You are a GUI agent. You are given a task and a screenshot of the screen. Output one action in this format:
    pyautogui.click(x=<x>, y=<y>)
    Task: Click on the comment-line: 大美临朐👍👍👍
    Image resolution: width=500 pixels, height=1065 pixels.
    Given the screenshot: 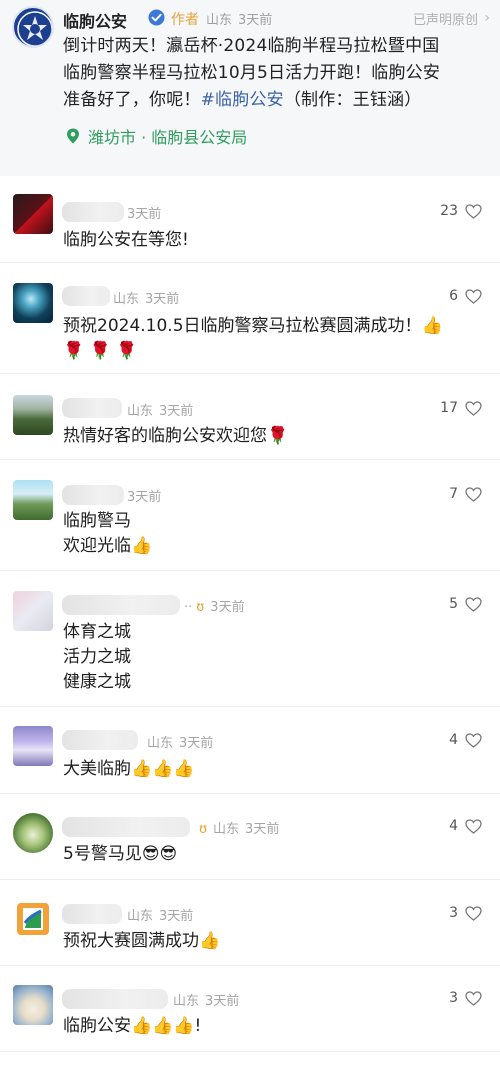 What is the action you would take?
    pyautogui.click(x=129, y=769)
    